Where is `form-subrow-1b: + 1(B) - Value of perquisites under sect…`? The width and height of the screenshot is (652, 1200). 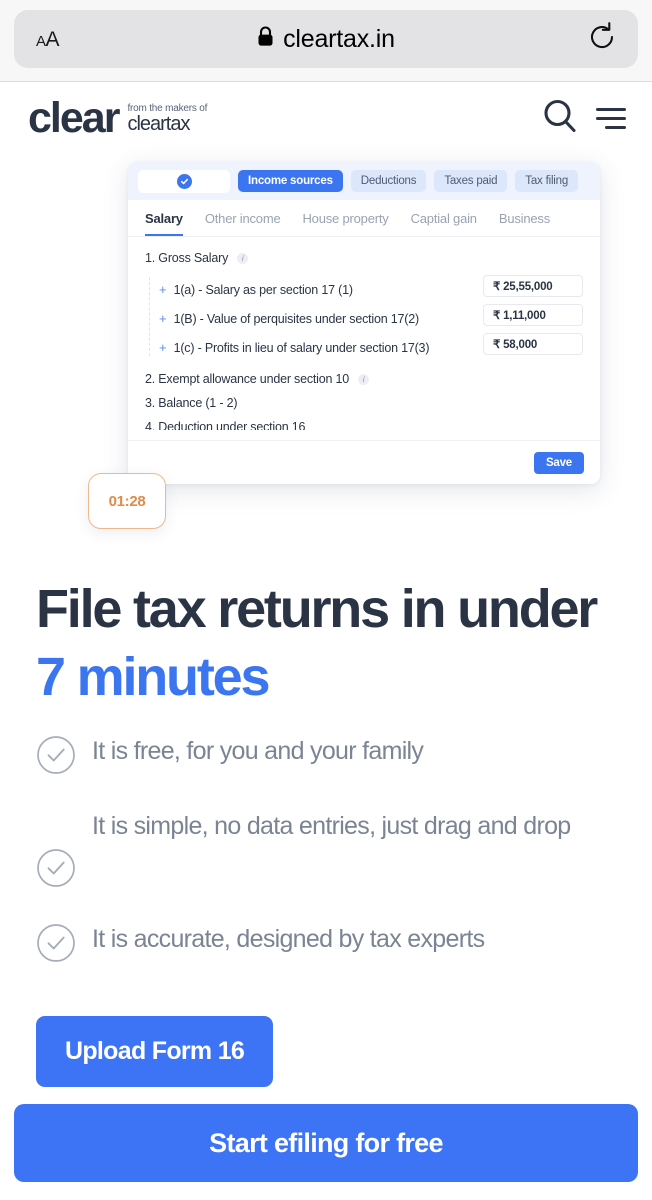 form-subrow-1b: + 1(B) - Value of perquisites under sect… is located at coordinates (371, 318).